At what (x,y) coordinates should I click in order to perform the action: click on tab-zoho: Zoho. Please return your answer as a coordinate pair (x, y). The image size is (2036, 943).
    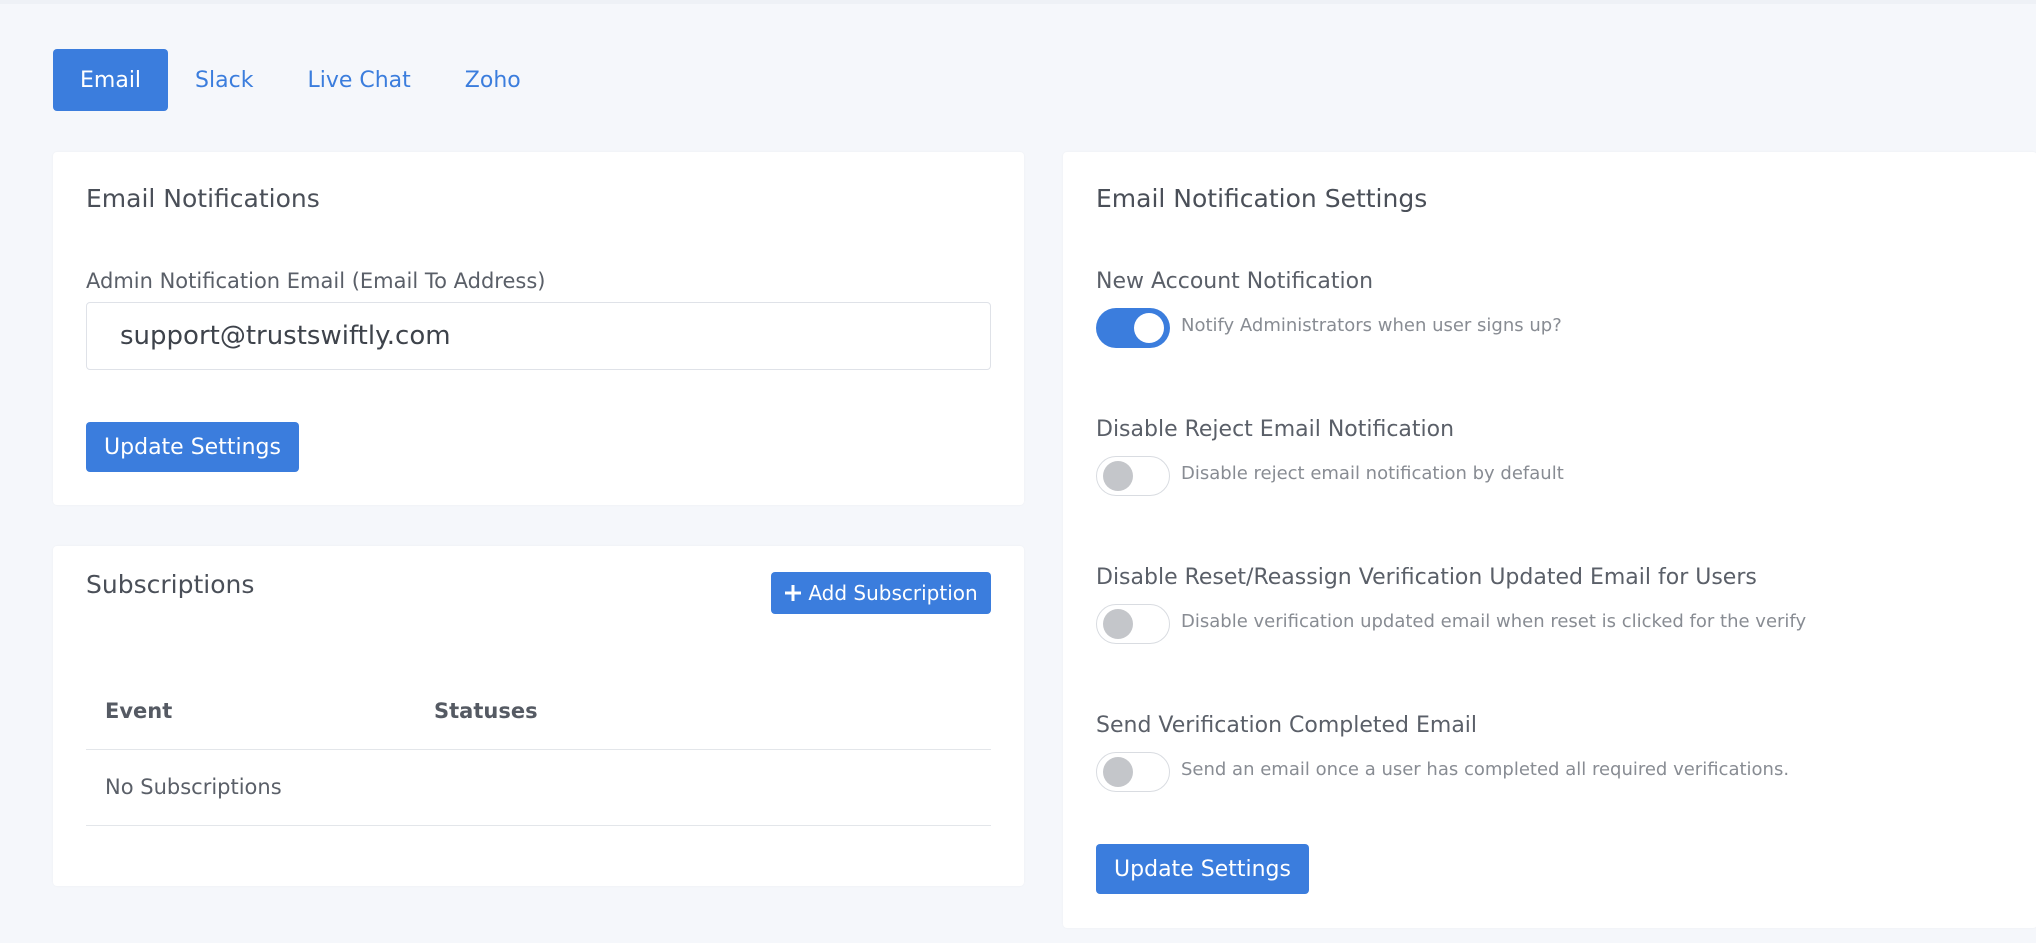
    Looking at the image, I should click on (493, 80).